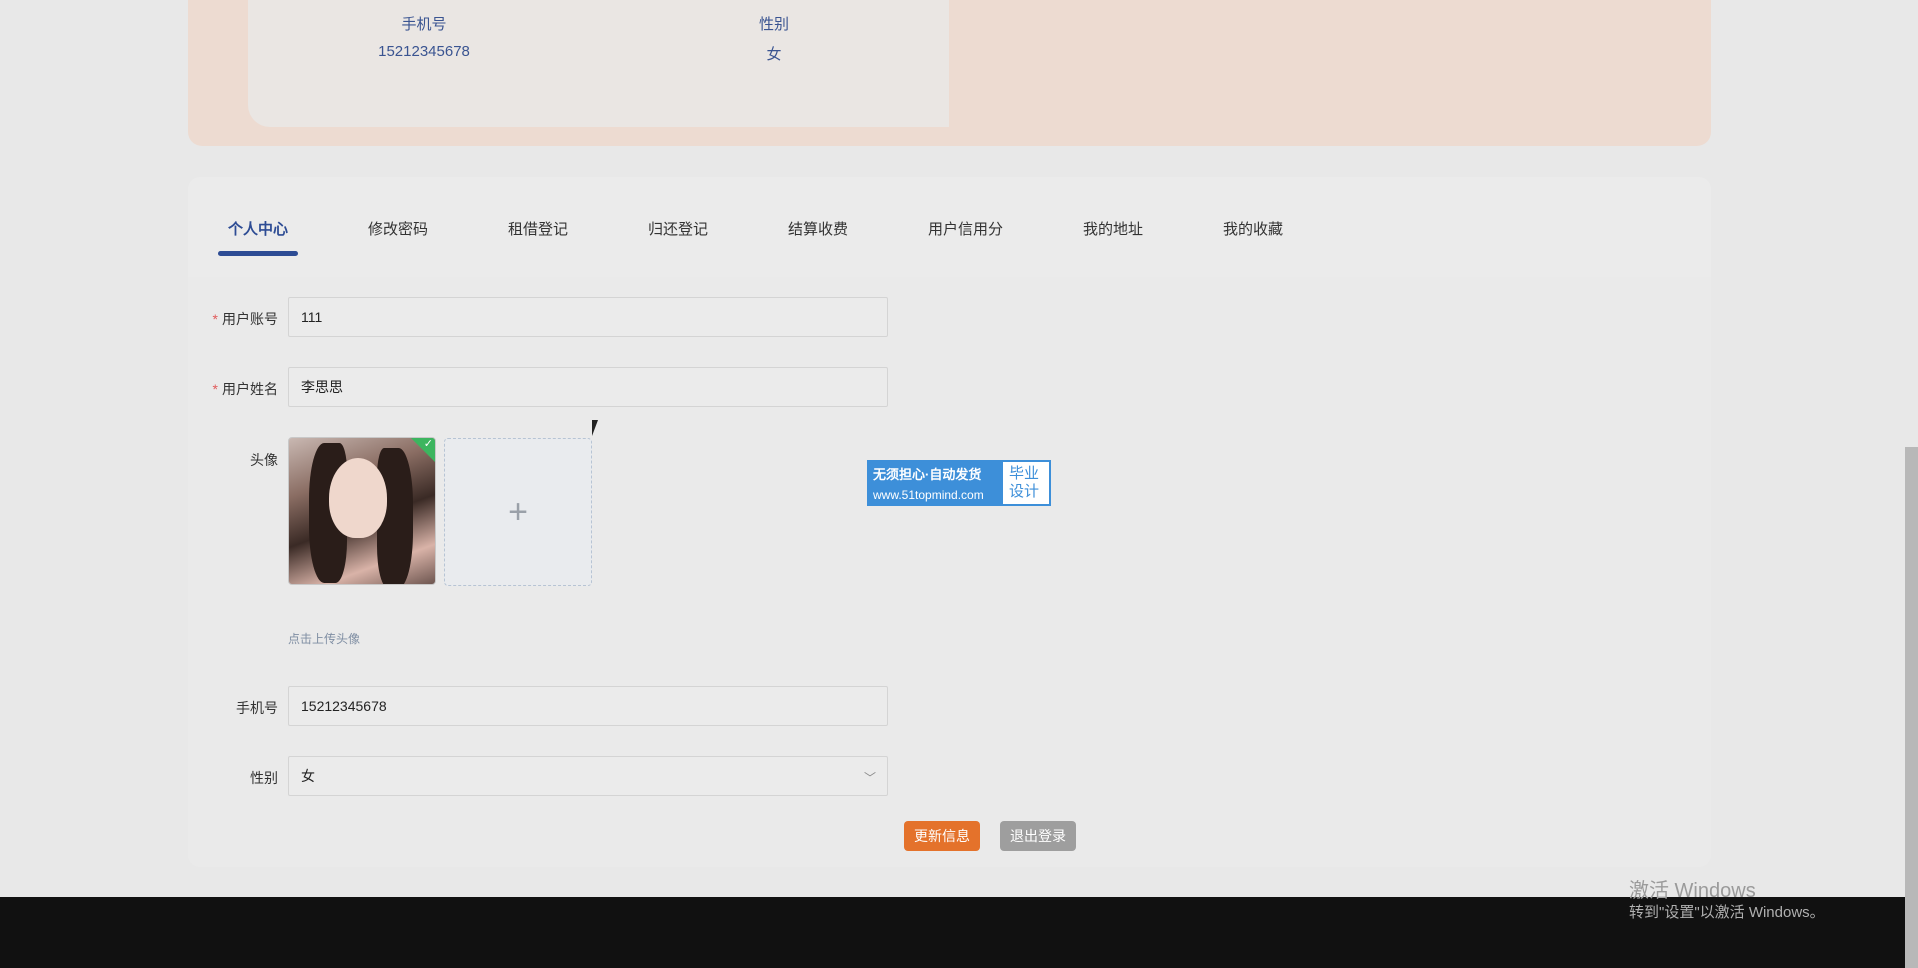 The width and height of the screenshot is (1918, 968). Describe the element at coordinates (258, 228) in the screenshot. I see `tab-personal-center: 个人中心` at that location.